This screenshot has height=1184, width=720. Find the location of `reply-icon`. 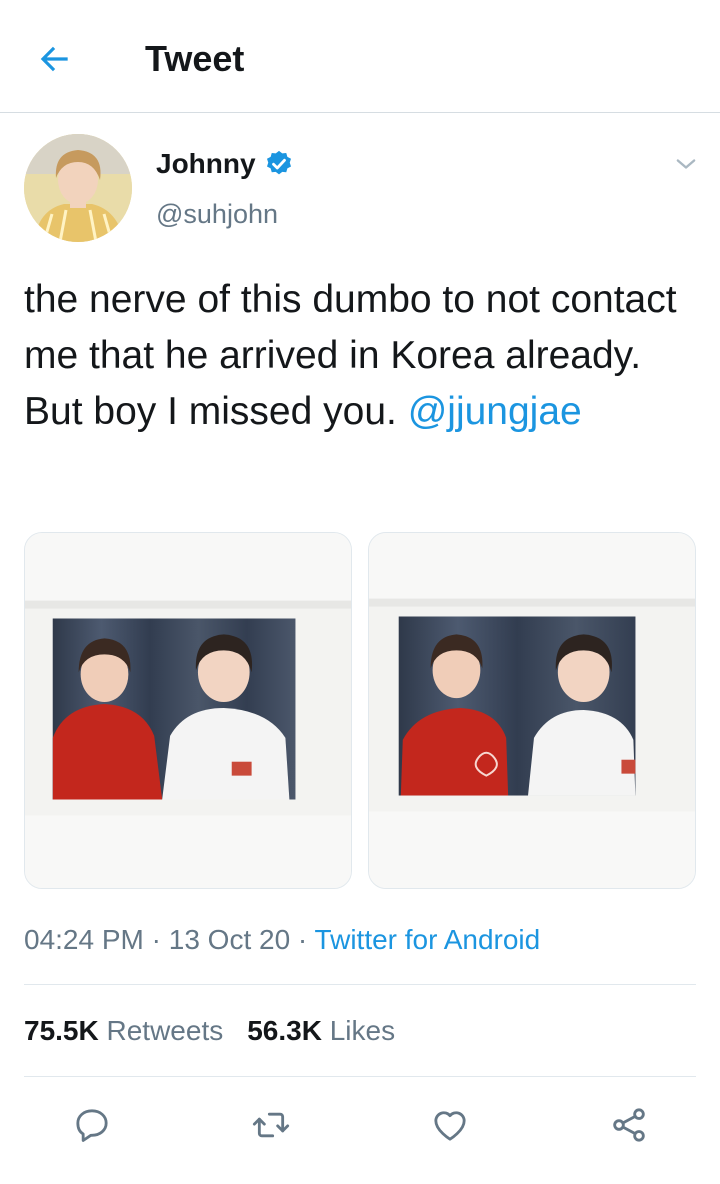

reply-icon is located at coordinates (92, 1125).